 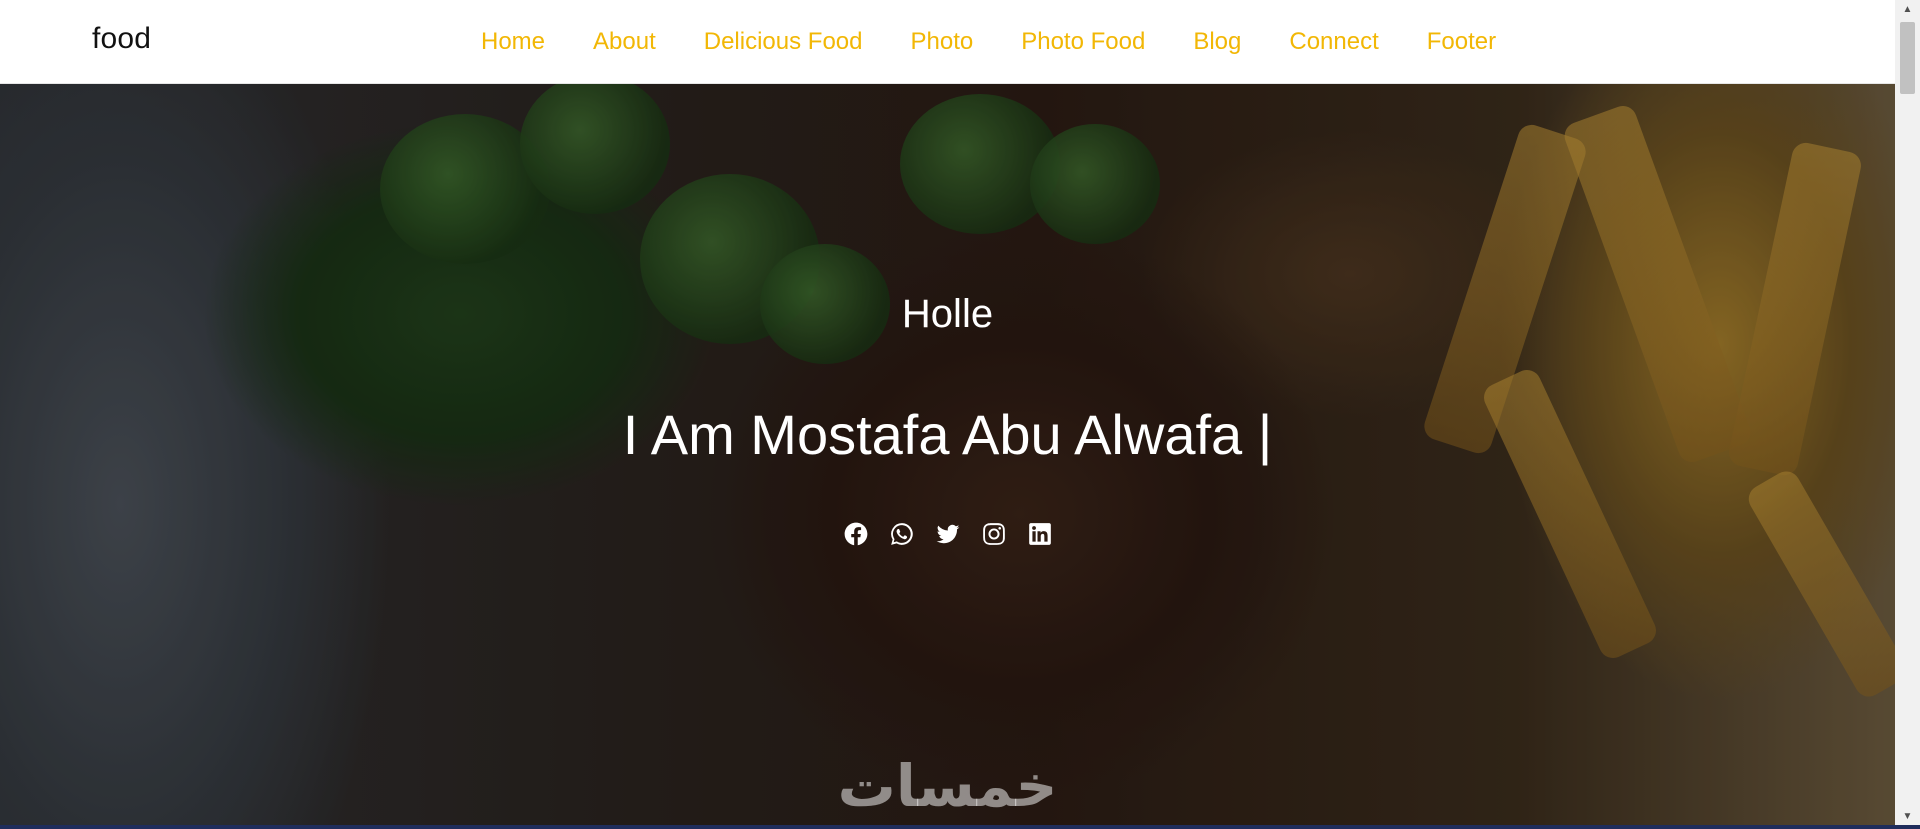 What do you see at coordinates (960, 827) in the screenshot?
I see `bottom-edge-bar` at bounding box center [960, 827].